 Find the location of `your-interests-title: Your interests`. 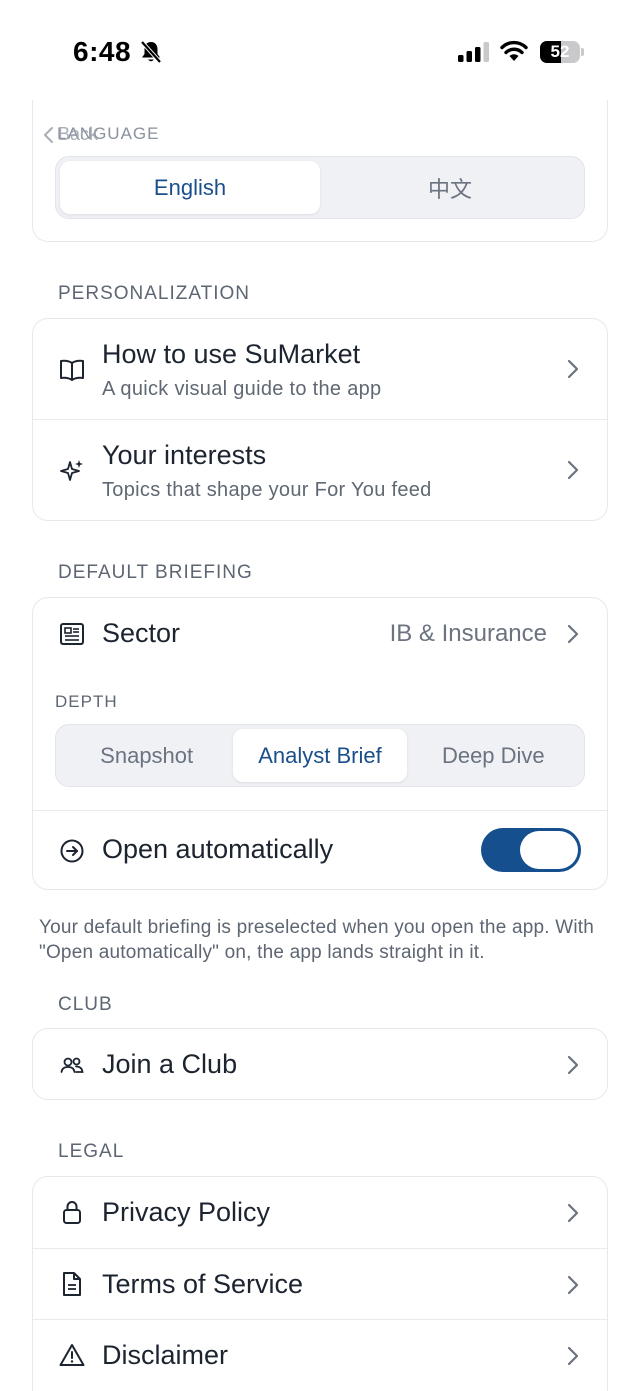

your-interests-title: Your interests is located at coordinates (184, 455).